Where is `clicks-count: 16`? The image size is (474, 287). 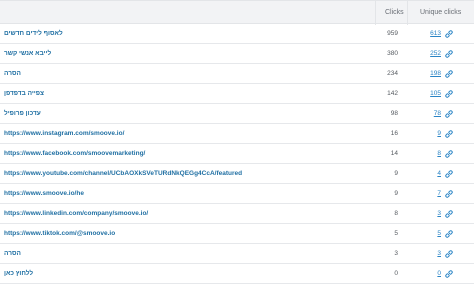
clicks-count: 16 is located at coordinates (394, 133).